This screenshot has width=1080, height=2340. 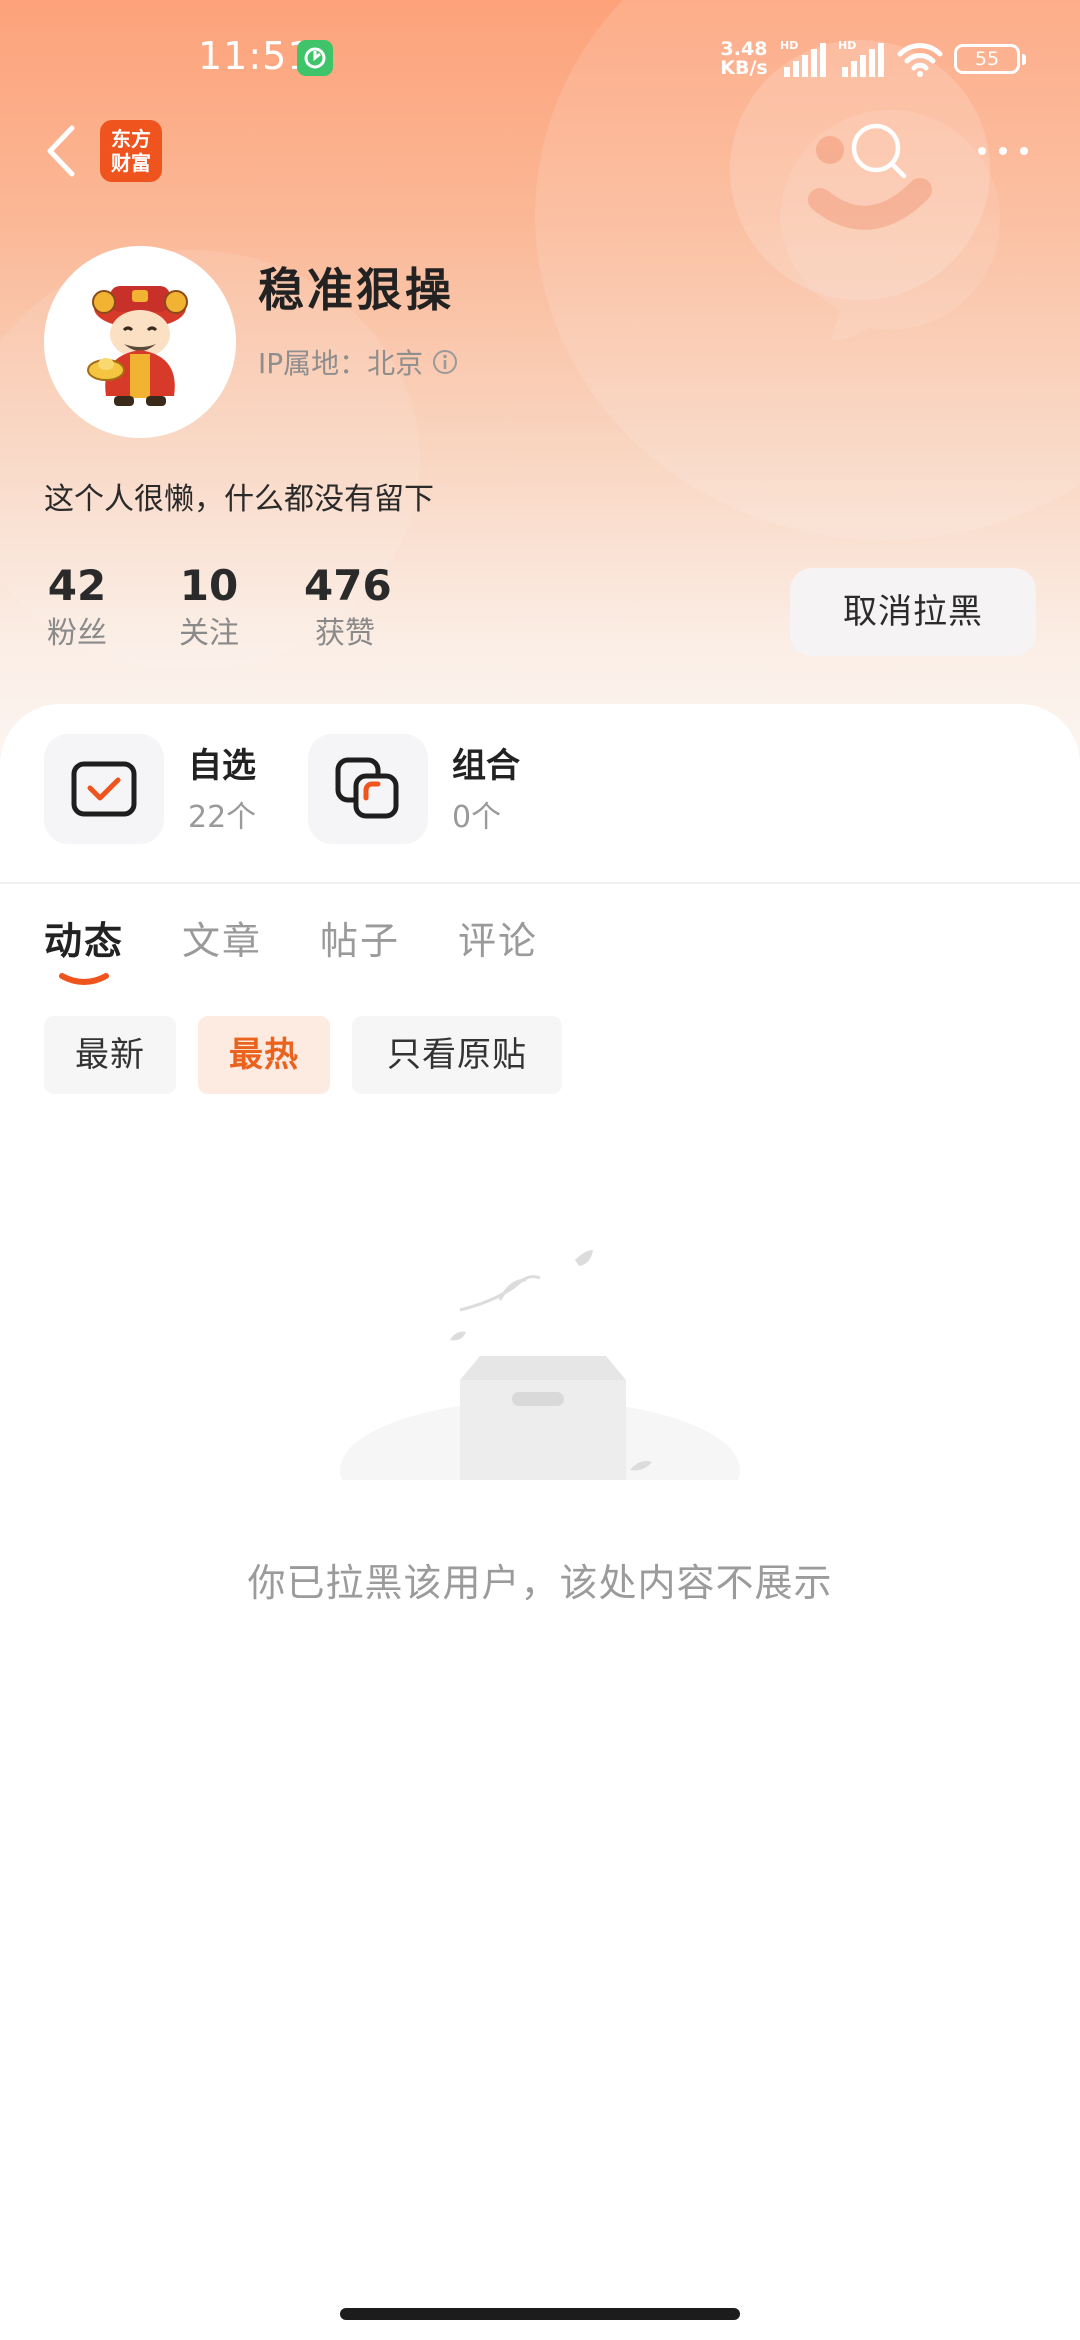 I want to click on filter-original-only: 只看原贴, so click(x=457, y=1055).